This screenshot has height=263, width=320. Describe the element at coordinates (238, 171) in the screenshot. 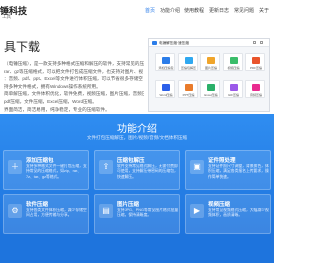

I see `feature-card-desc: 支持证件照尺寸调整，背景换色，体积压缩，满足各类报名上传要求，操作简单快速。` at that location.